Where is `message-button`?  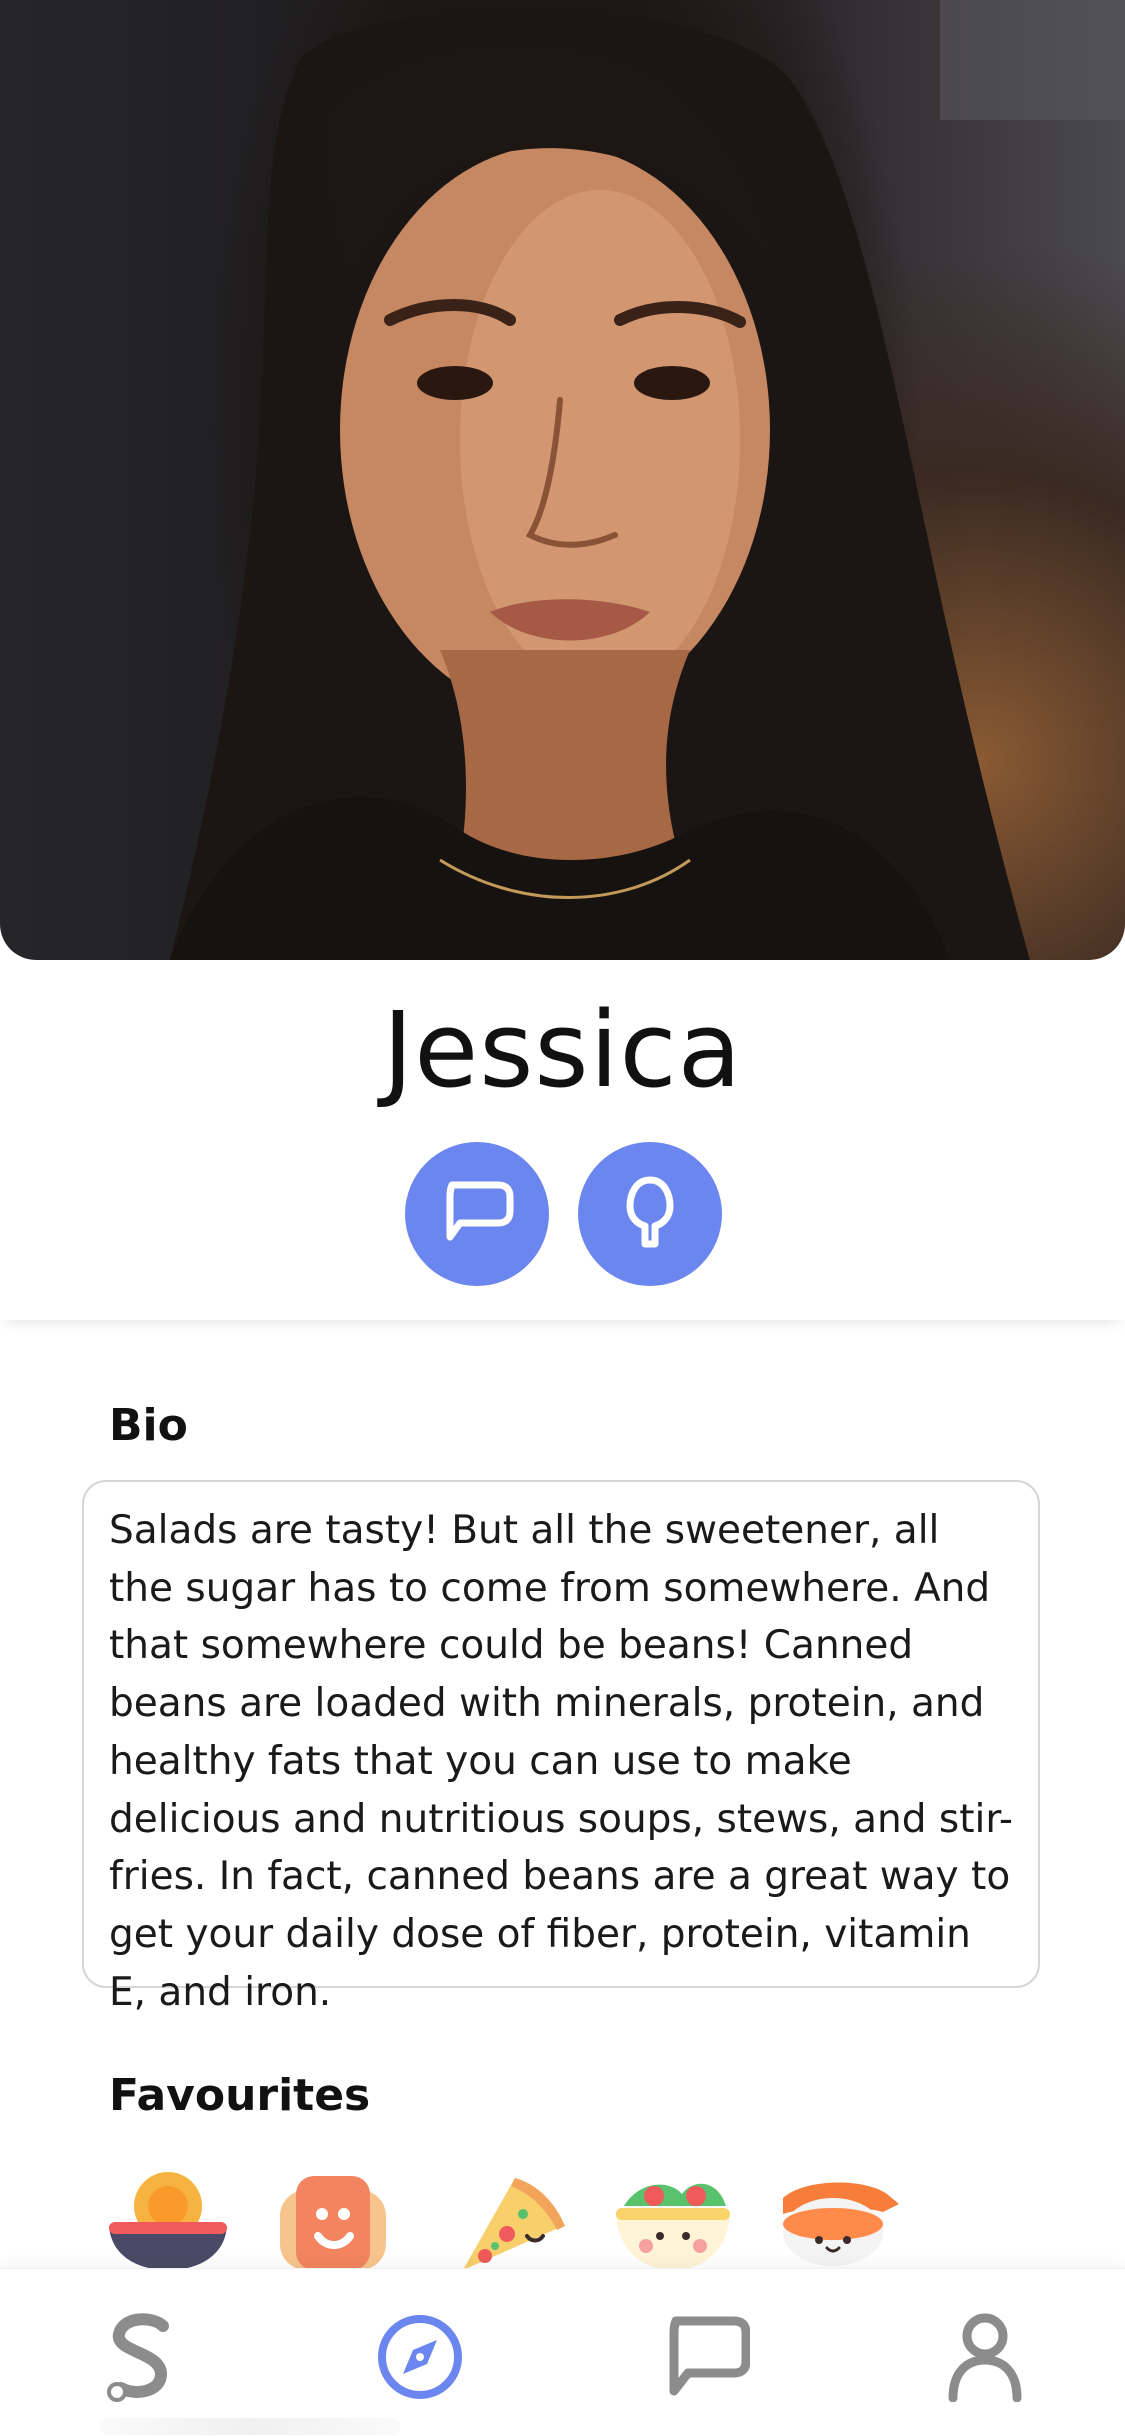 message-button is located at coordinates (477, 1214).